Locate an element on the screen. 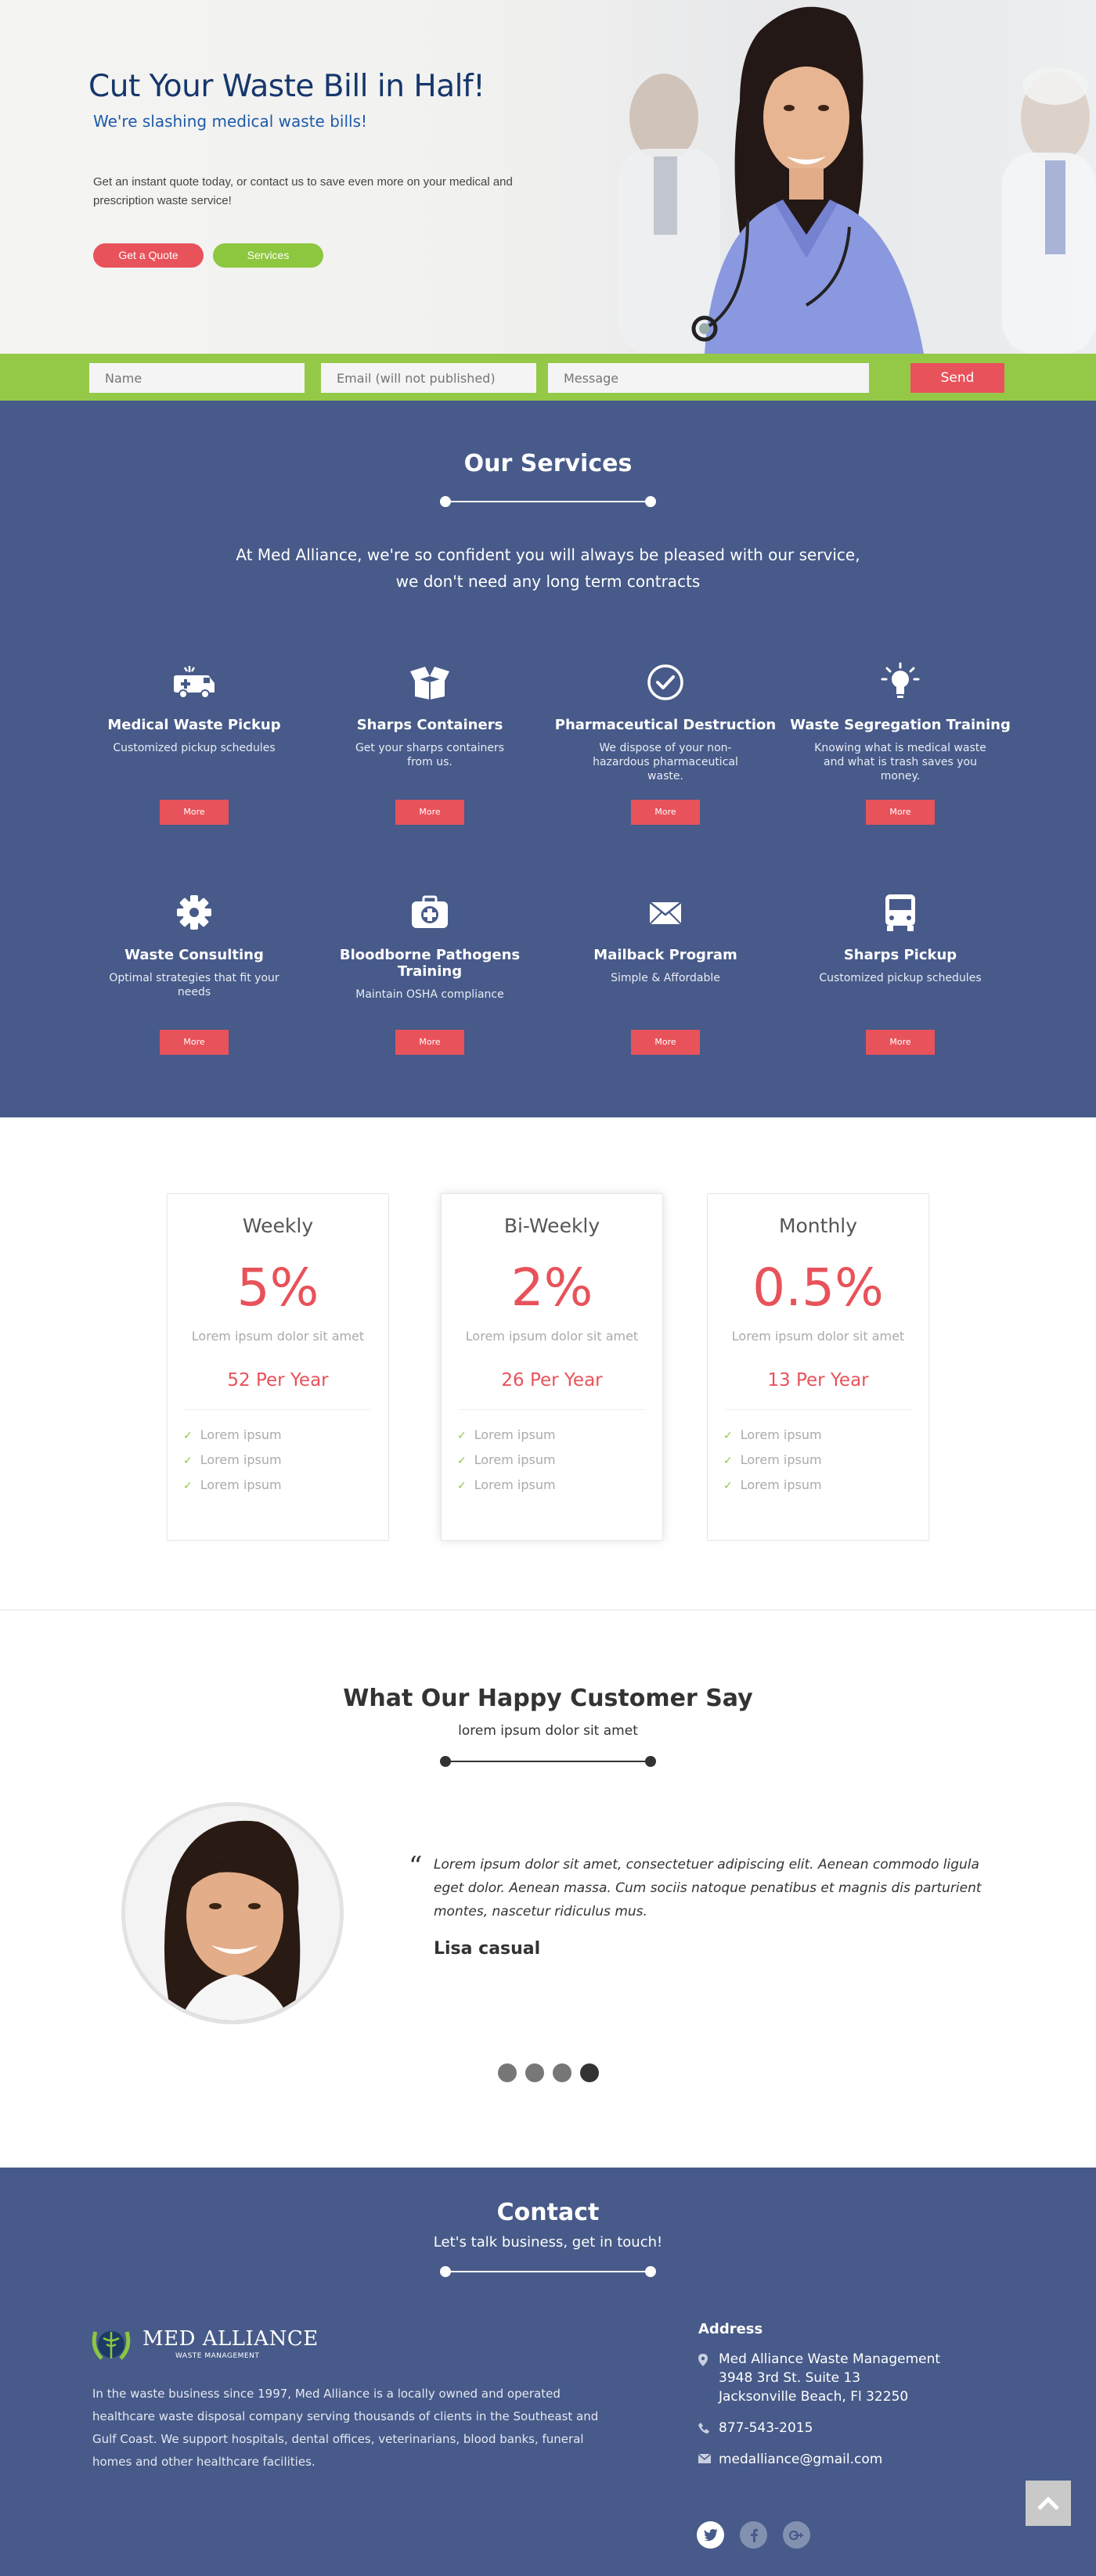  service-description: Maintain OSHA compliance is located at coordinates (429, 995).